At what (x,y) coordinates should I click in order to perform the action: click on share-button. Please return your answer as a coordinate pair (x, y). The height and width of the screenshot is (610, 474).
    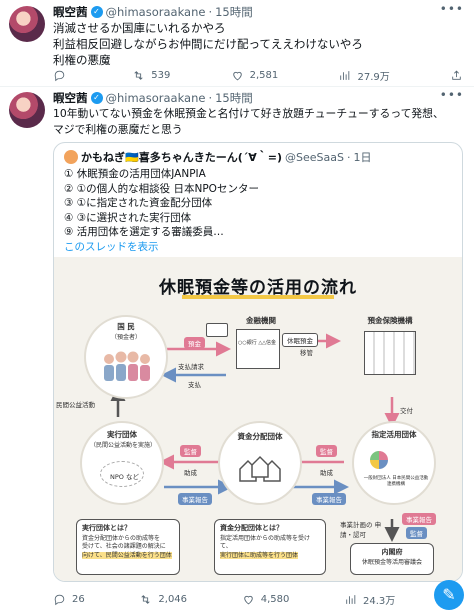
    Looking at the image, I should click on (456, 75).